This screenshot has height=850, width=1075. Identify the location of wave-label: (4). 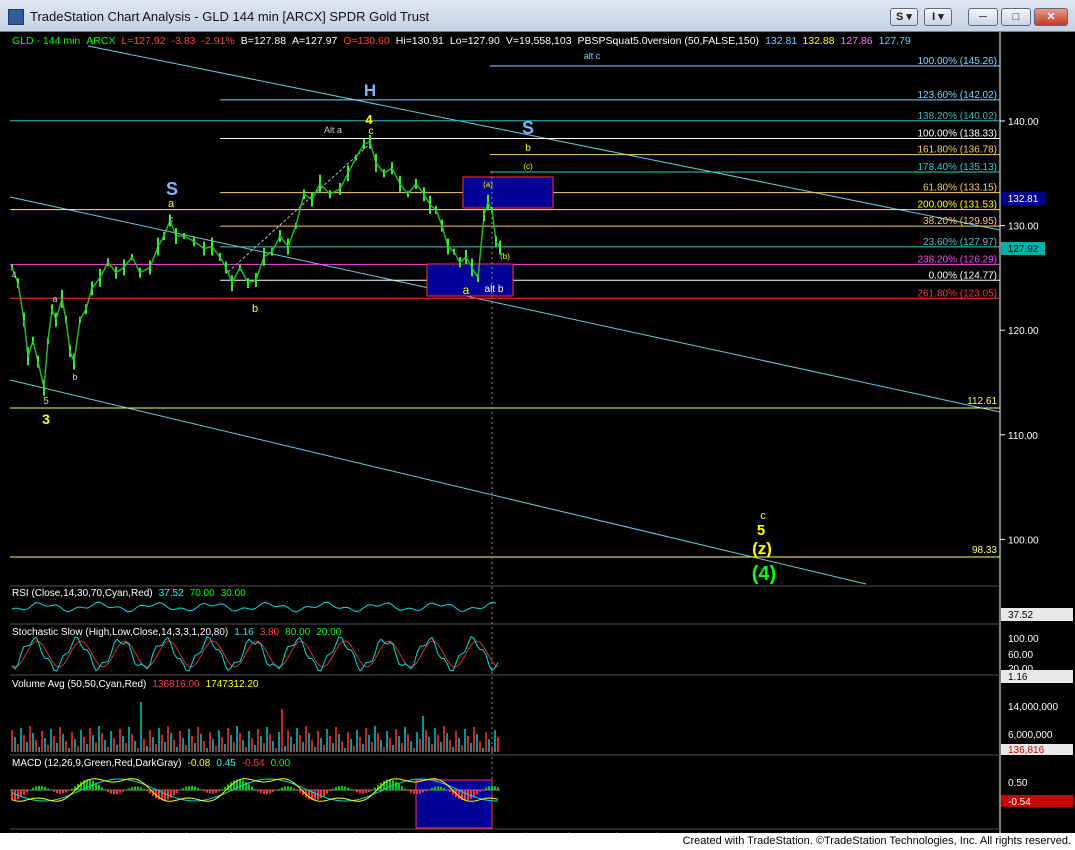
(764, 574).